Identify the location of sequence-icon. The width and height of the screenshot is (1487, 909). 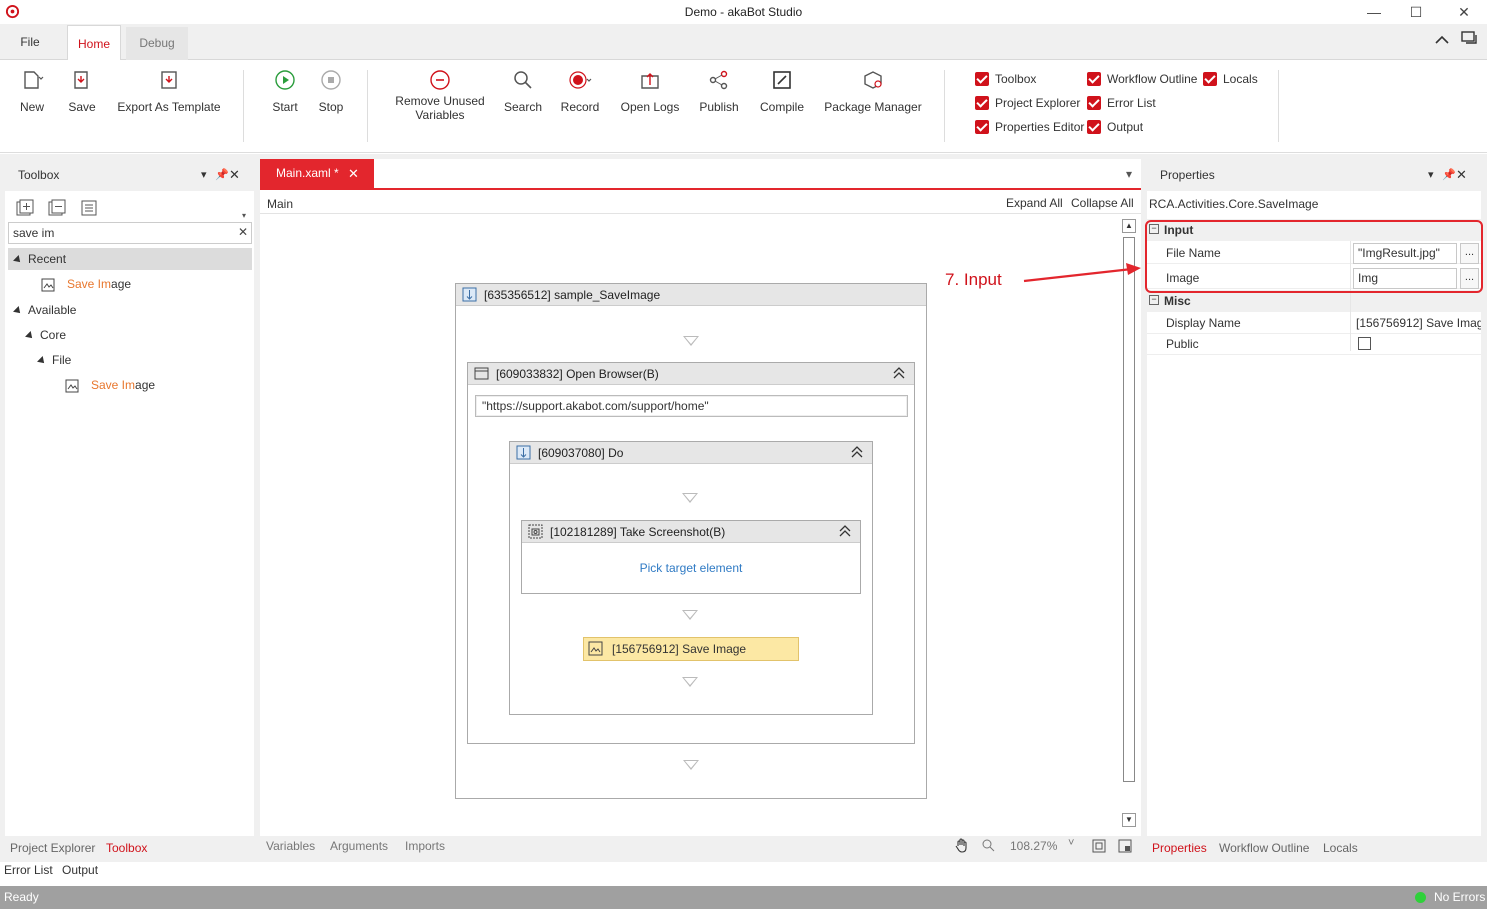
(469, 294).